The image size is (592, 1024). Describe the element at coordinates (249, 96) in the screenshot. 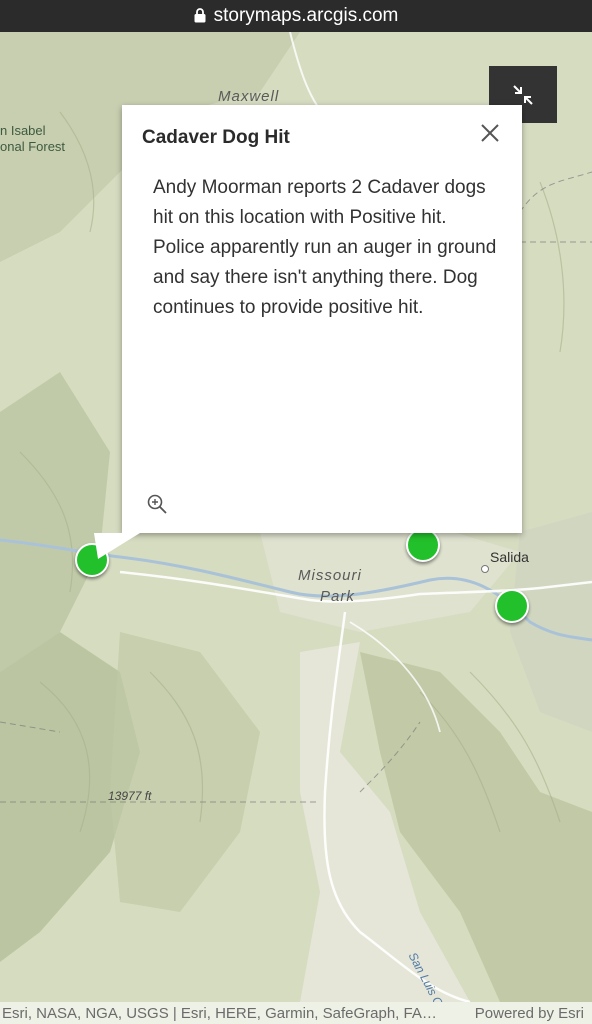

I see `label-maxwell: Maxwell` at that location.